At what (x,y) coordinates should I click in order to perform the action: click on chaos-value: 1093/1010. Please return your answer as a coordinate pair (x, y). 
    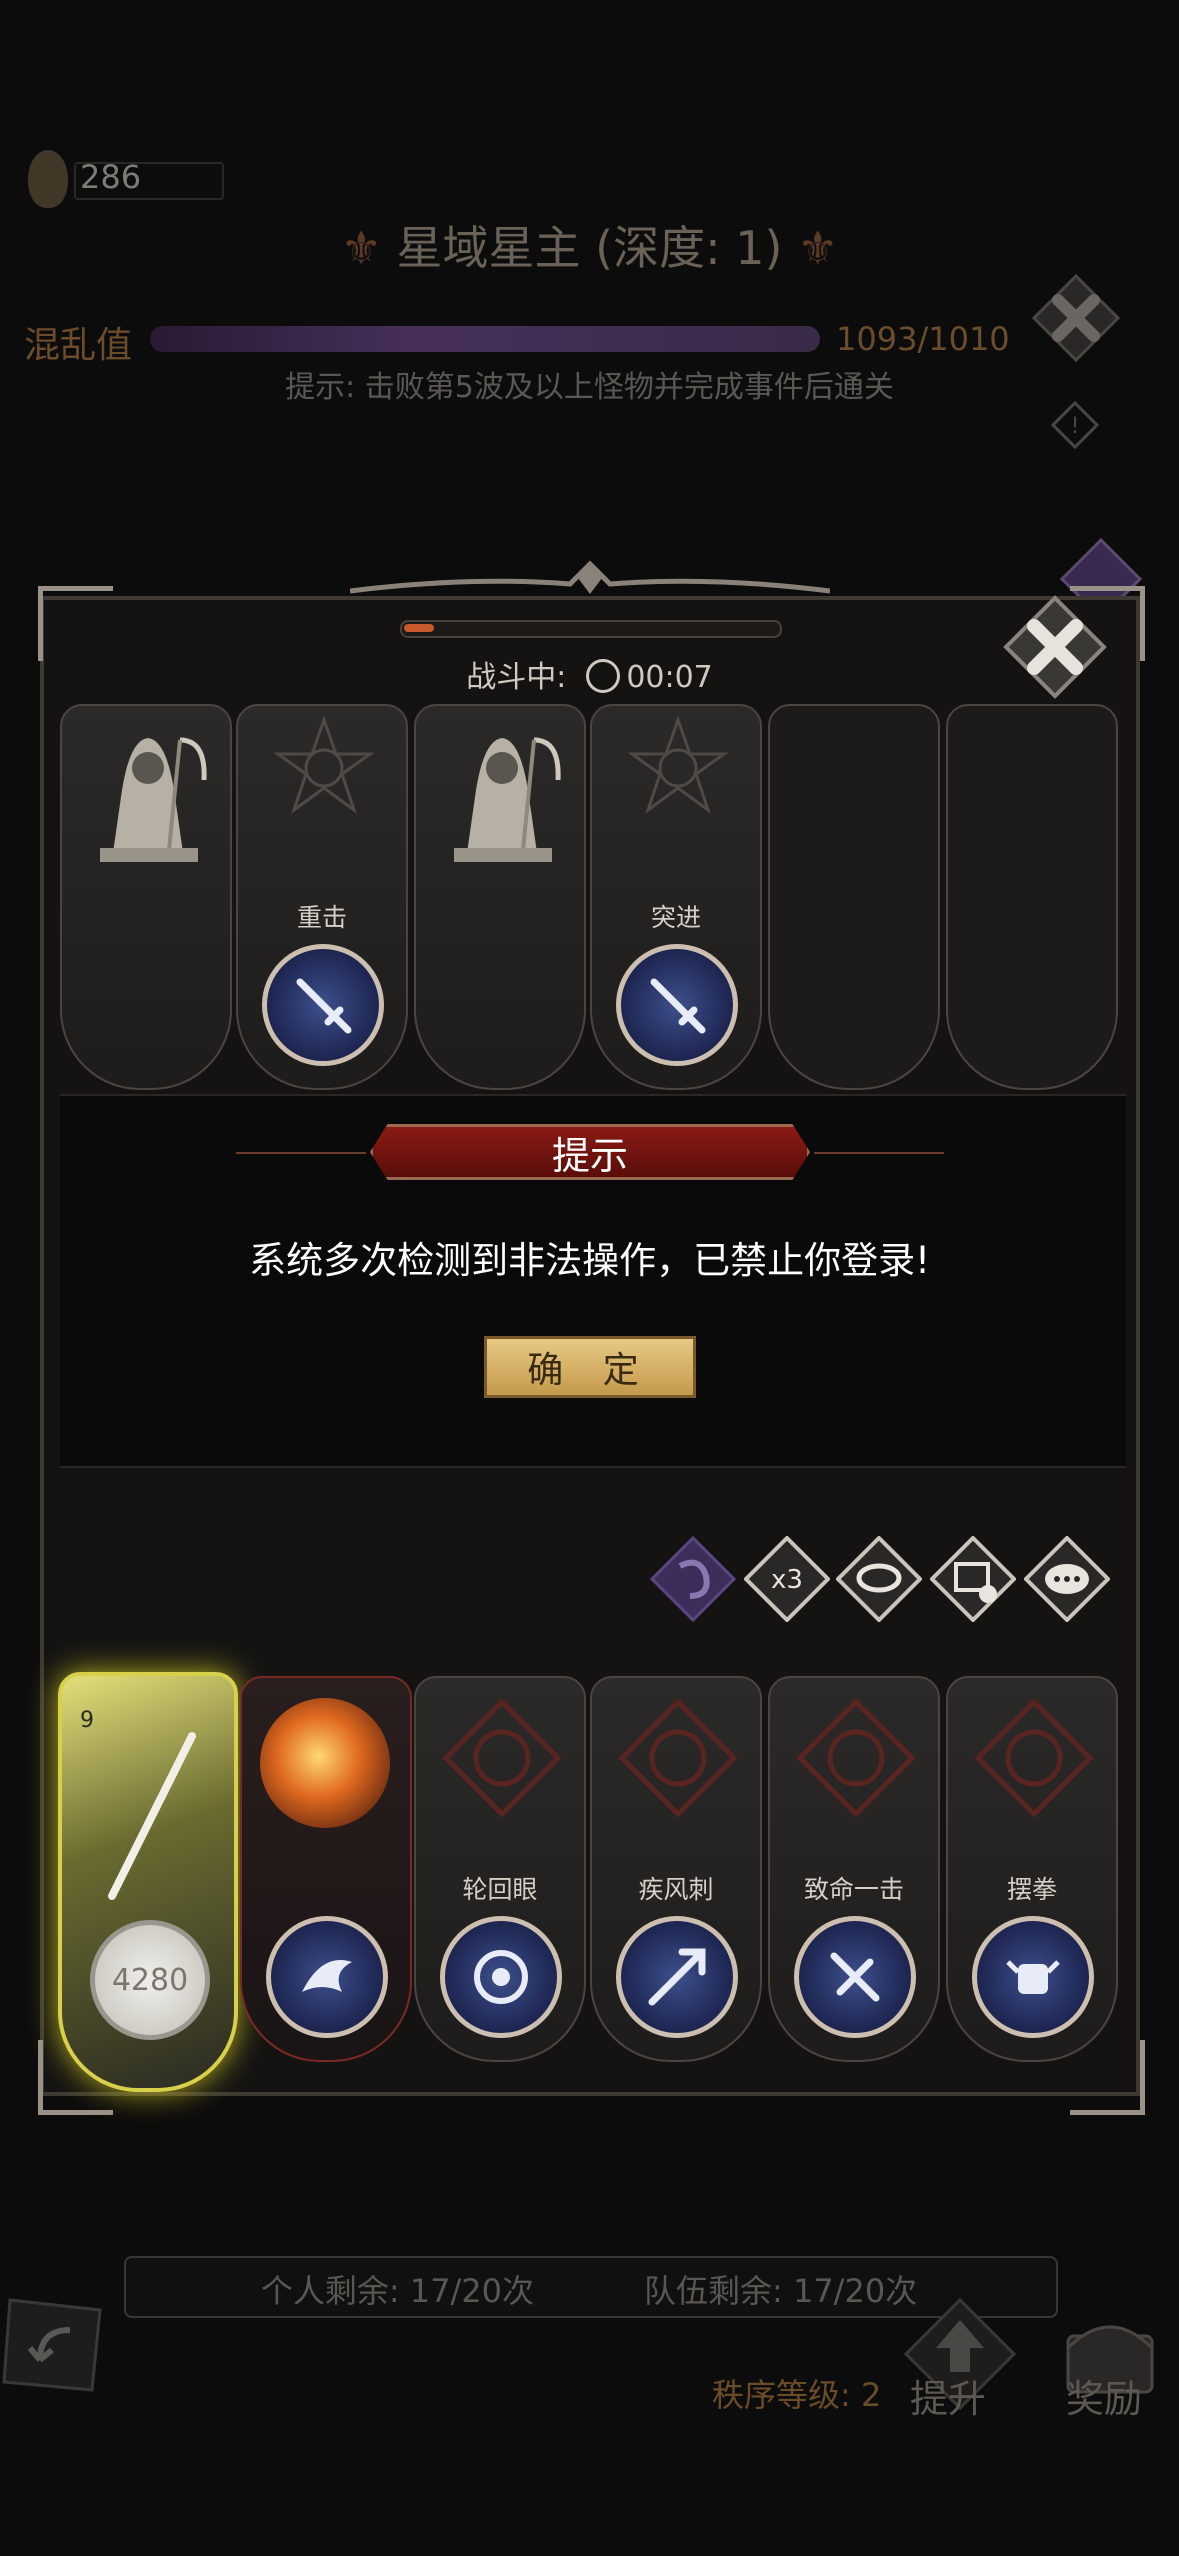
    Looking at the image, I should click on (923, 339).